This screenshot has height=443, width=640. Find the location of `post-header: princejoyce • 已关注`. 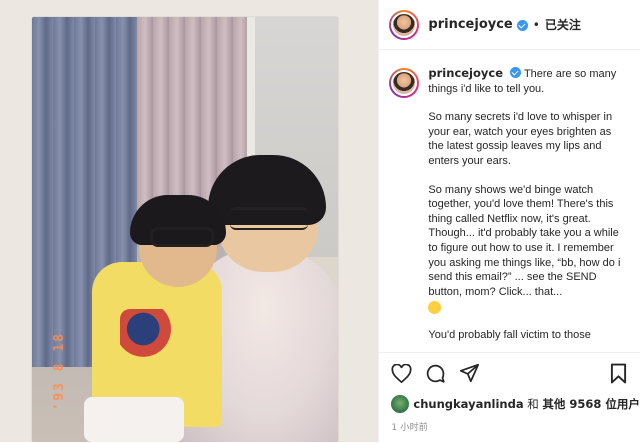

post-header: princejoyce • 已关注 is located at coordinates (509, 25).